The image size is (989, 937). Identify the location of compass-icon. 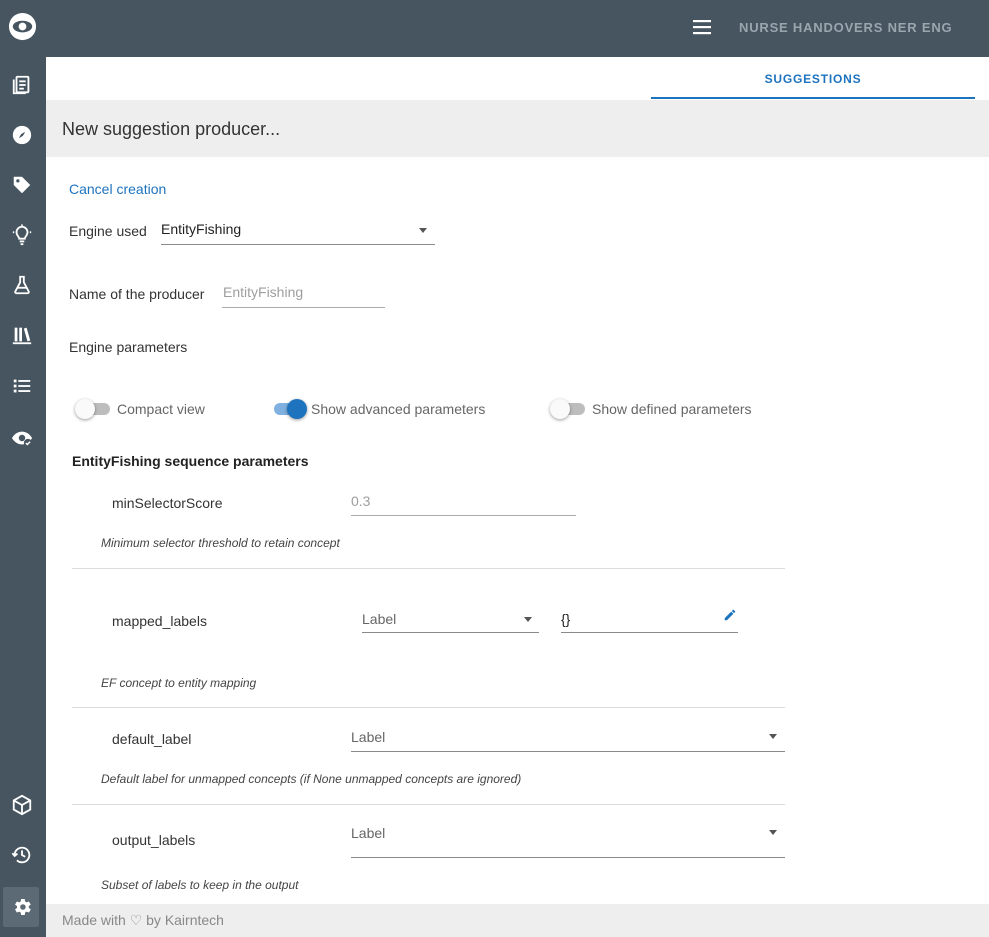
(22, 135).